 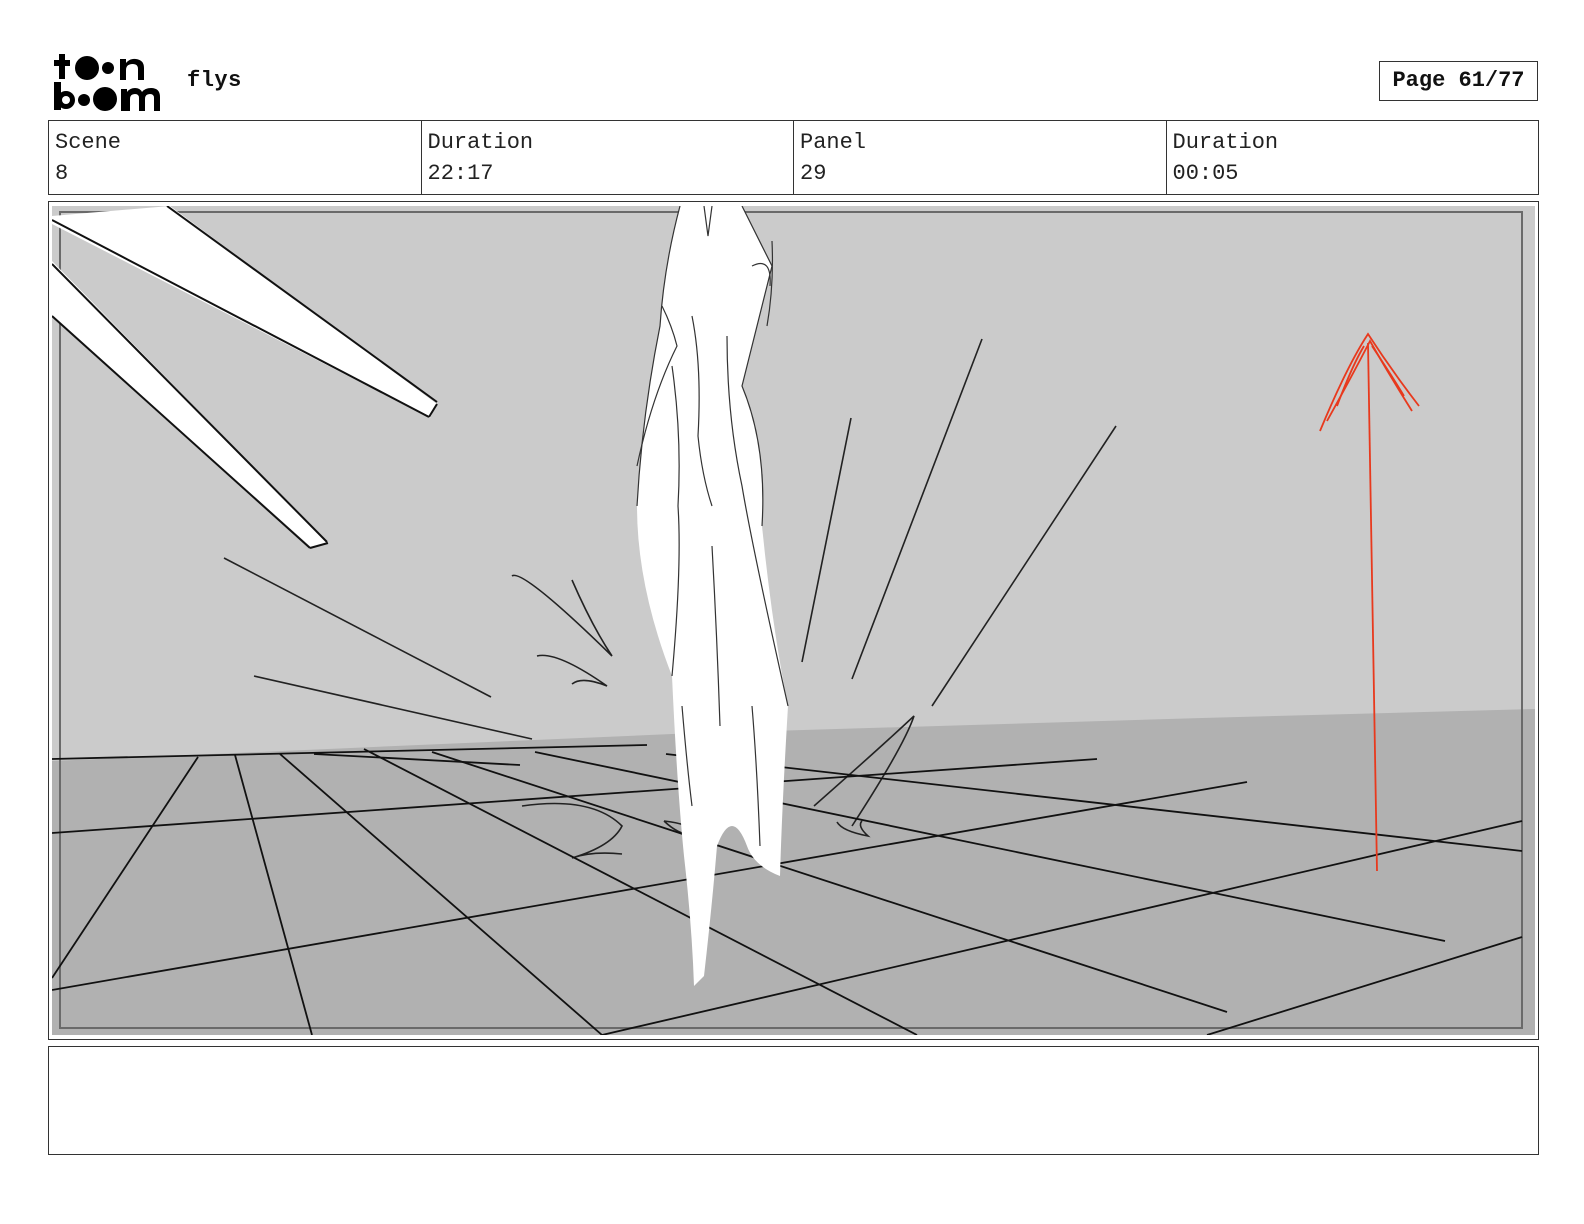 What do you see at coordinates (813, 173) in the screenshot?
I see `panel-value: 29` at bounding box center [813, 173].